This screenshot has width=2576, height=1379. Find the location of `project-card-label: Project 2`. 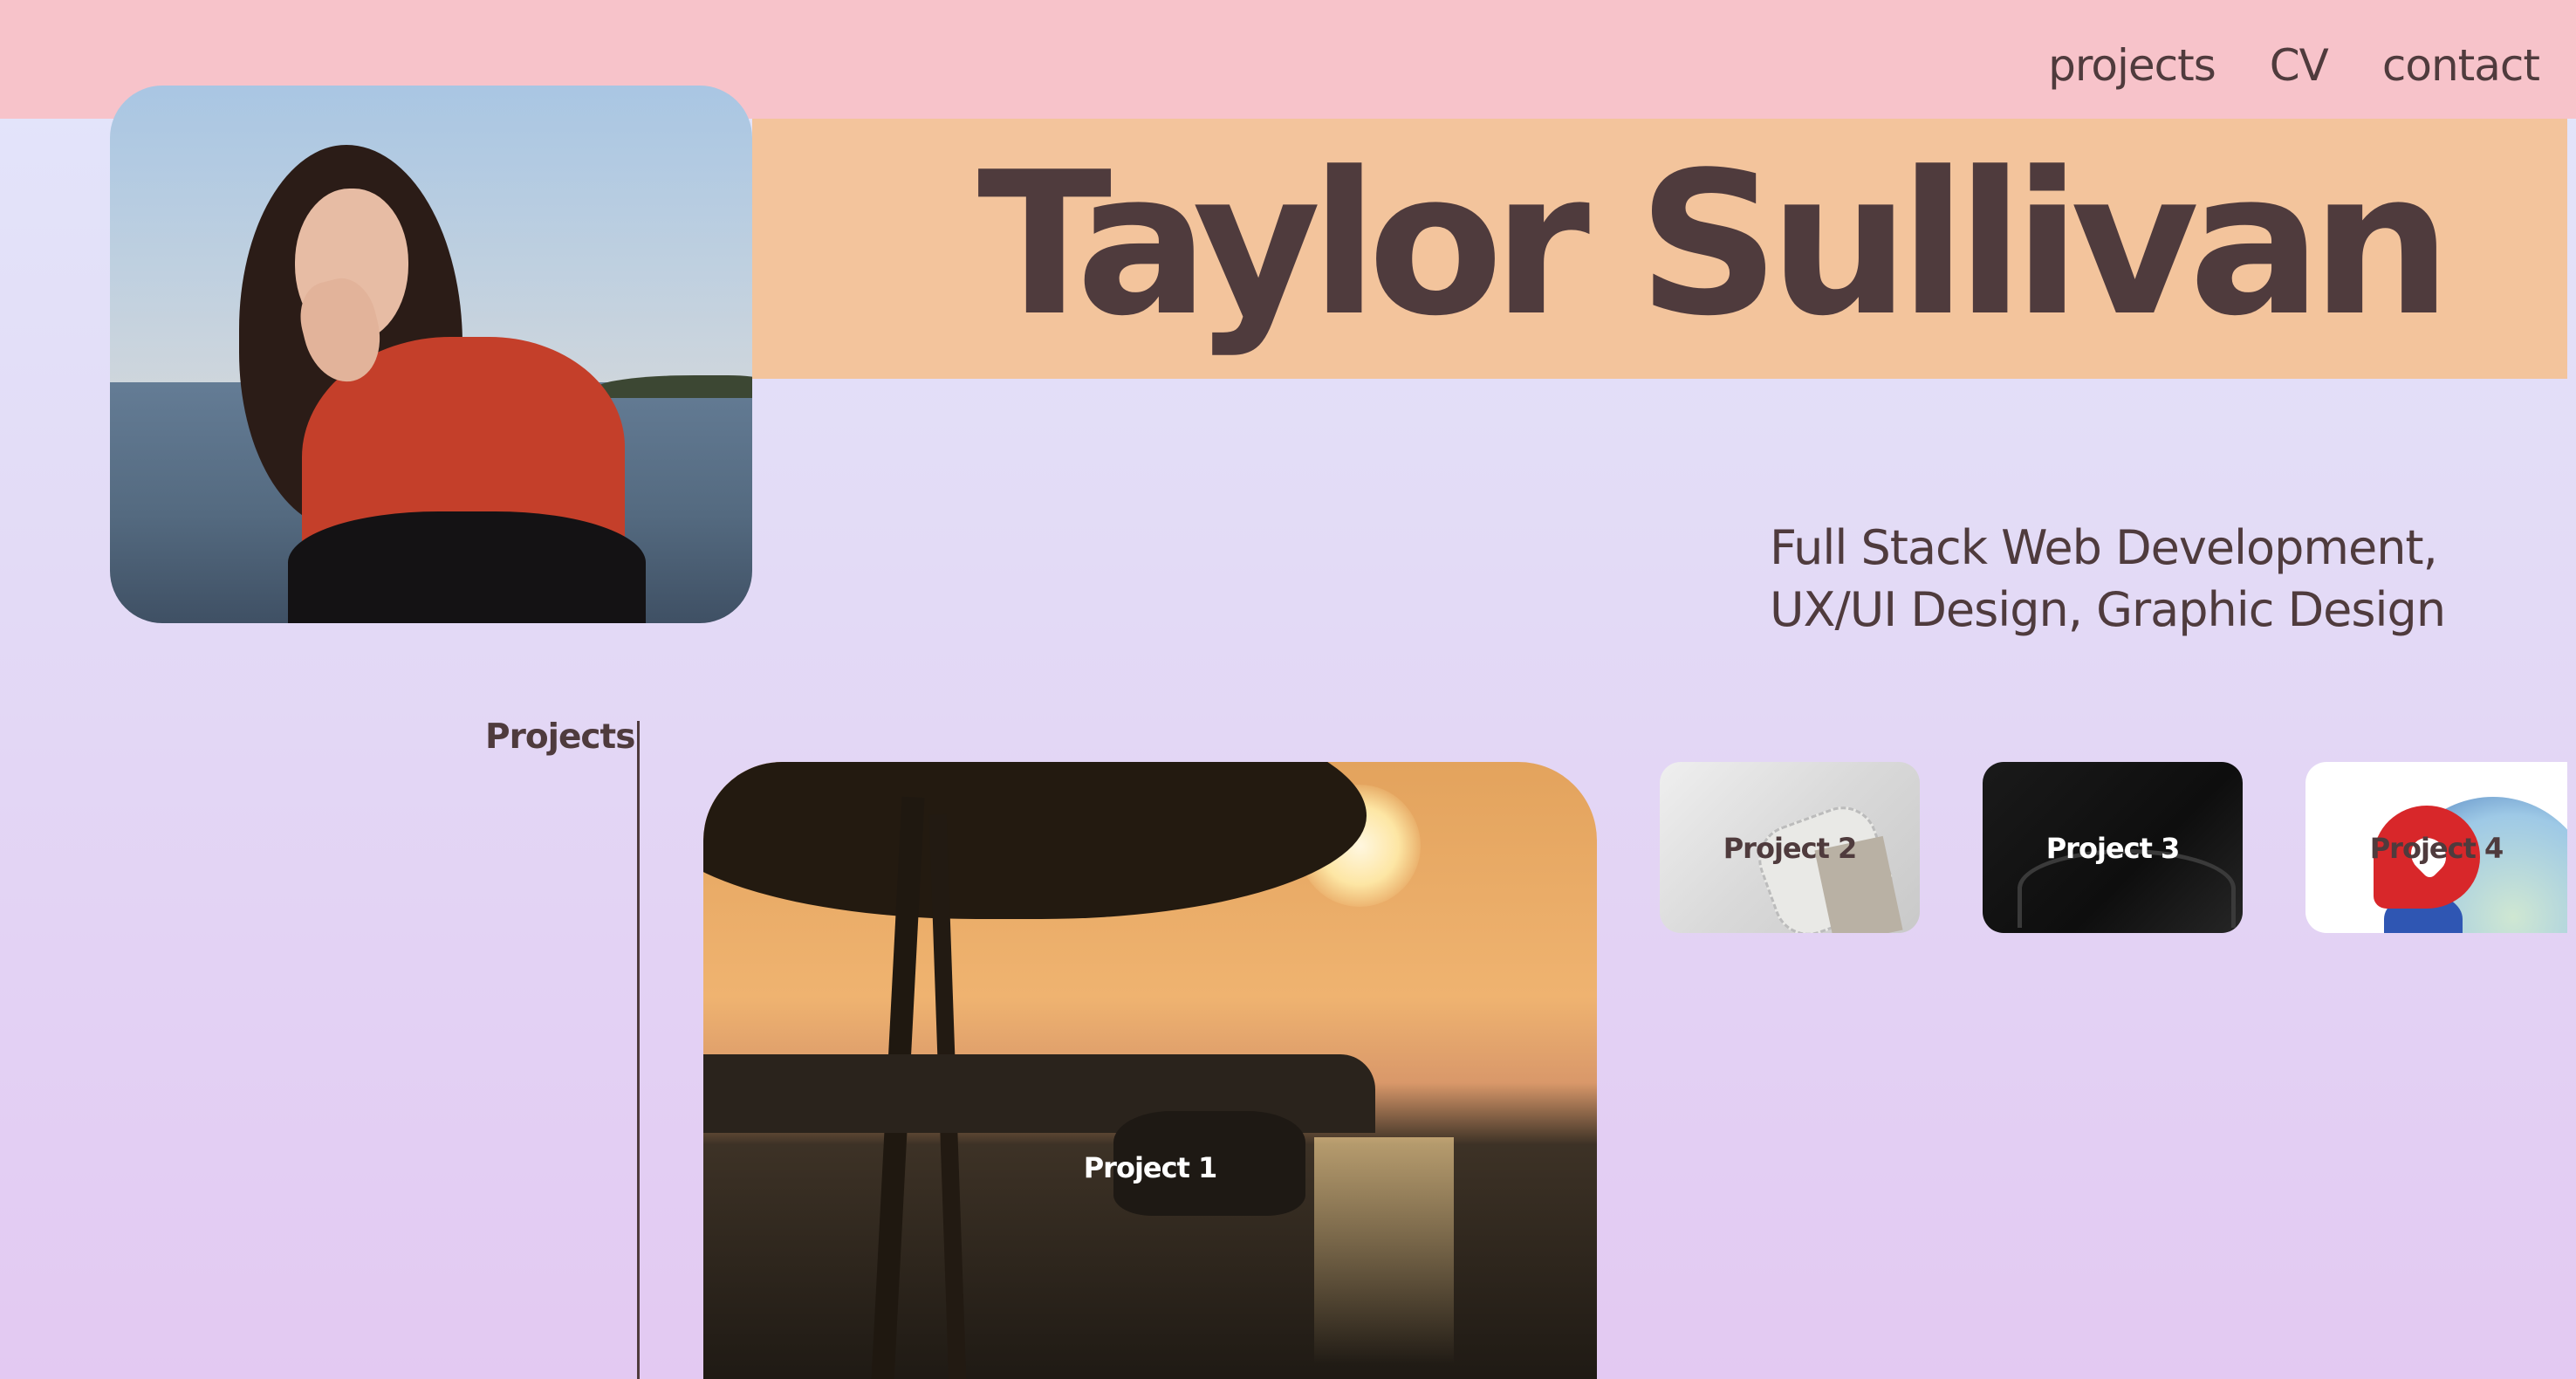

project-card-label: Project 2 is located at coordinates (1790, 848).